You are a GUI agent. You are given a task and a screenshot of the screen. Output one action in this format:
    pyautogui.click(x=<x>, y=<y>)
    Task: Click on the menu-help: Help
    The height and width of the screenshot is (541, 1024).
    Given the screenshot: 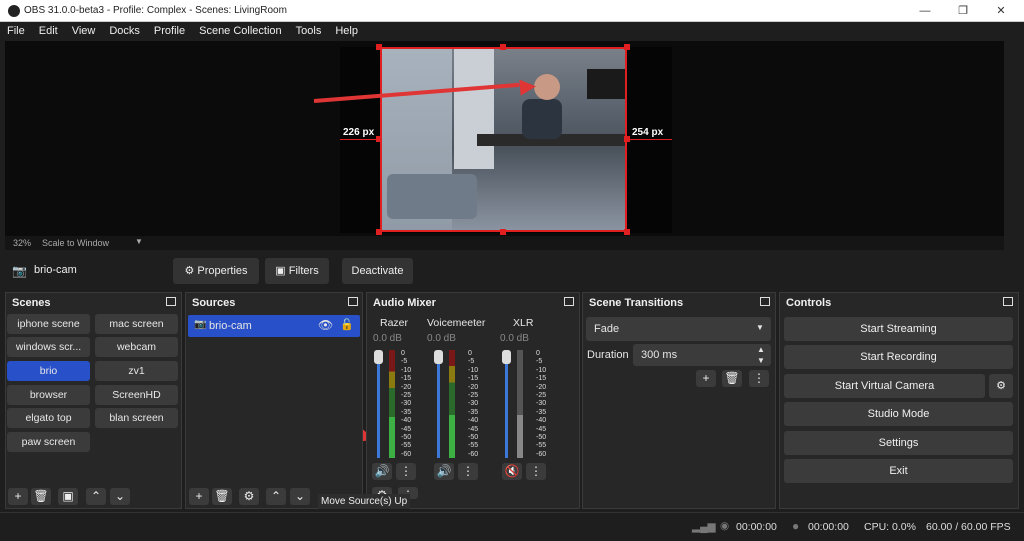 What is the action you would take?
    pyautogui.click(x=346, y=29)
    